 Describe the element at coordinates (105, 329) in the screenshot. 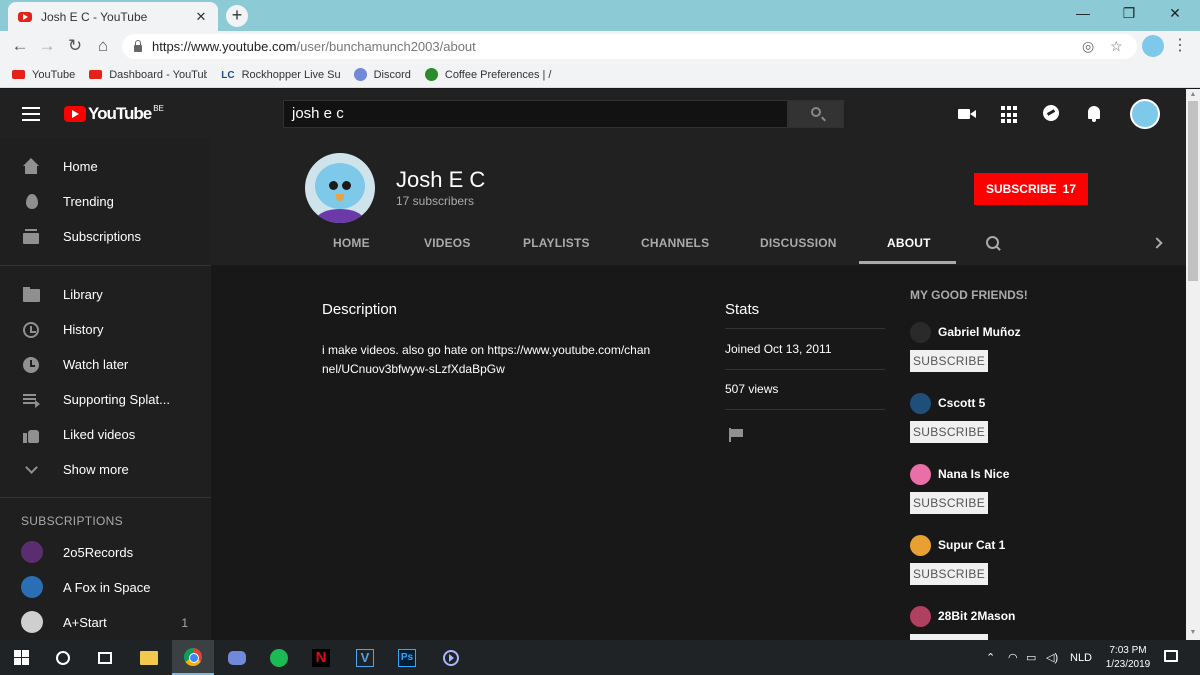

I see `sidebar-item-history: History` at that location.